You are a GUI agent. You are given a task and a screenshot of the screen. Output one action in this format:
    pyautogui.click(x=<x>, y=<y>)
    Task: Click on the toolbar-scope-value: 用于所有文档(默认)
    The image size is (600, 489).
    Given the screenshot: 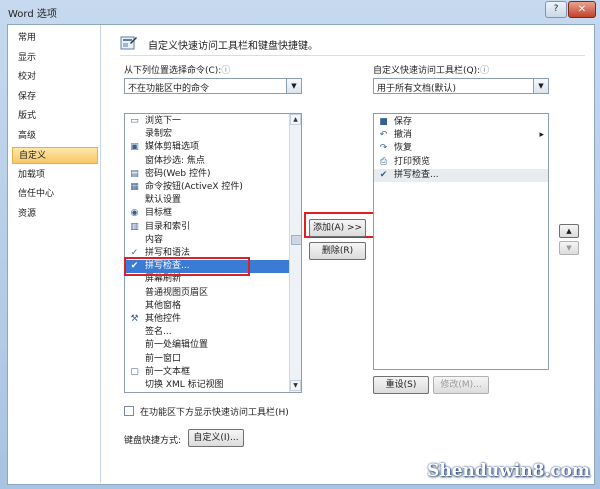 What is the action you would take?
    pyautogui.click(x=417, y=89)
    